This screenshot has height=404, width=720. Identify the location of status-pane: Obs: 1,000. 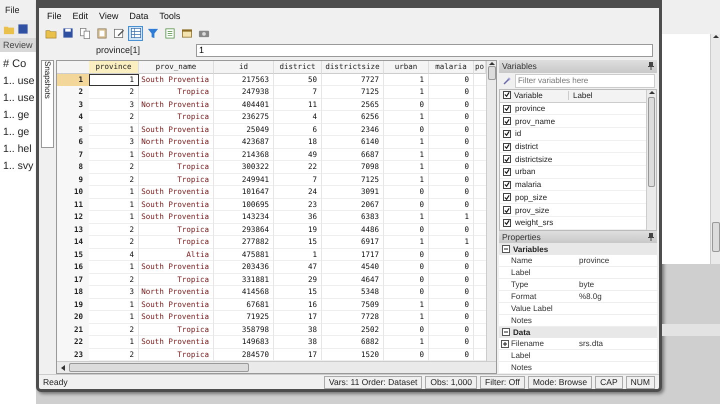
(451, 382).